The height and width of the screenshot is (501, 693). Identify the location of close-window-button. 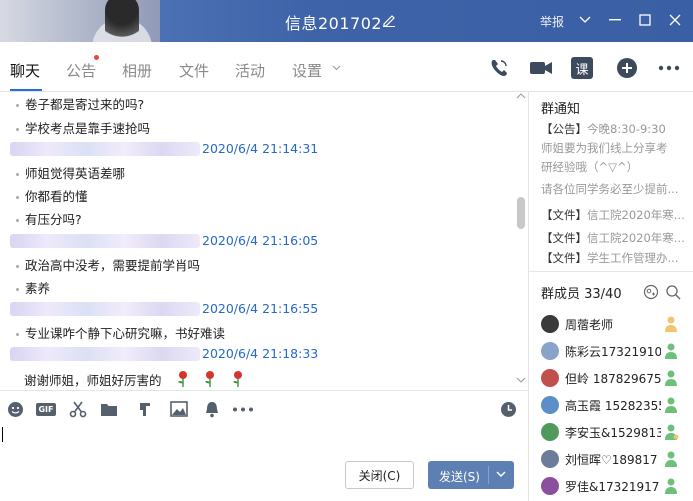
(675, 20).